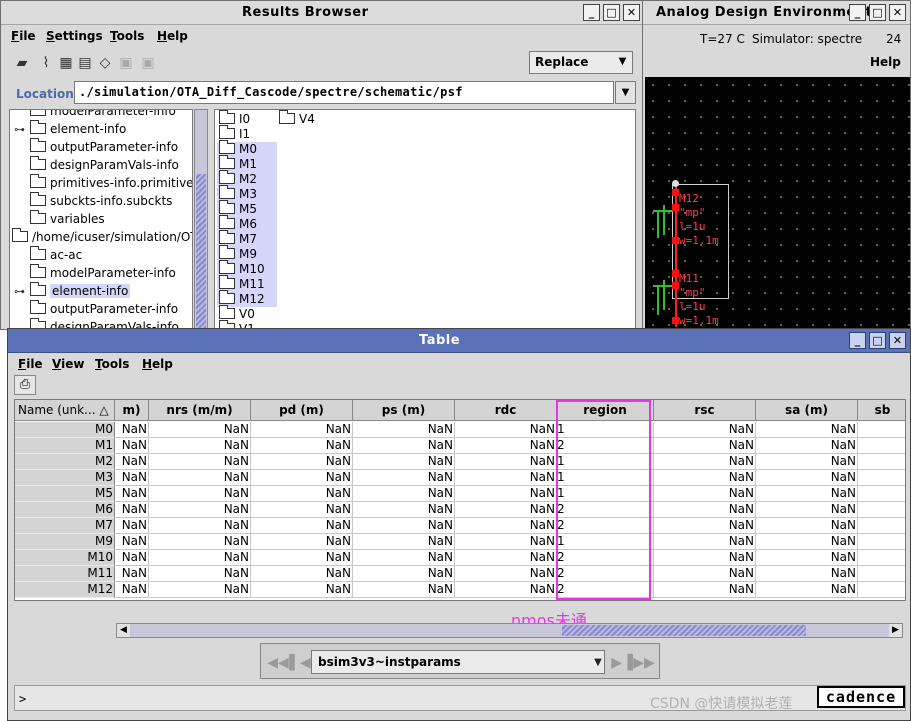 Image resolution: width=911 pixels, height=721 pixels. What do you see at coordinates (404, 410) in the screenshot?
I see `column-header: ps (m)` at bounding box center [404, 410].